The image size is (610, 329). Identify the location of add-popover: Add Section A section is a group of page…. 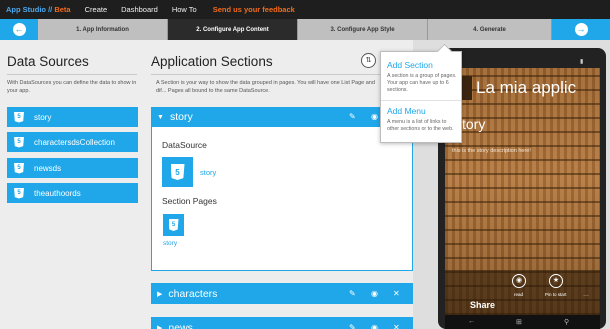
(421, 97).